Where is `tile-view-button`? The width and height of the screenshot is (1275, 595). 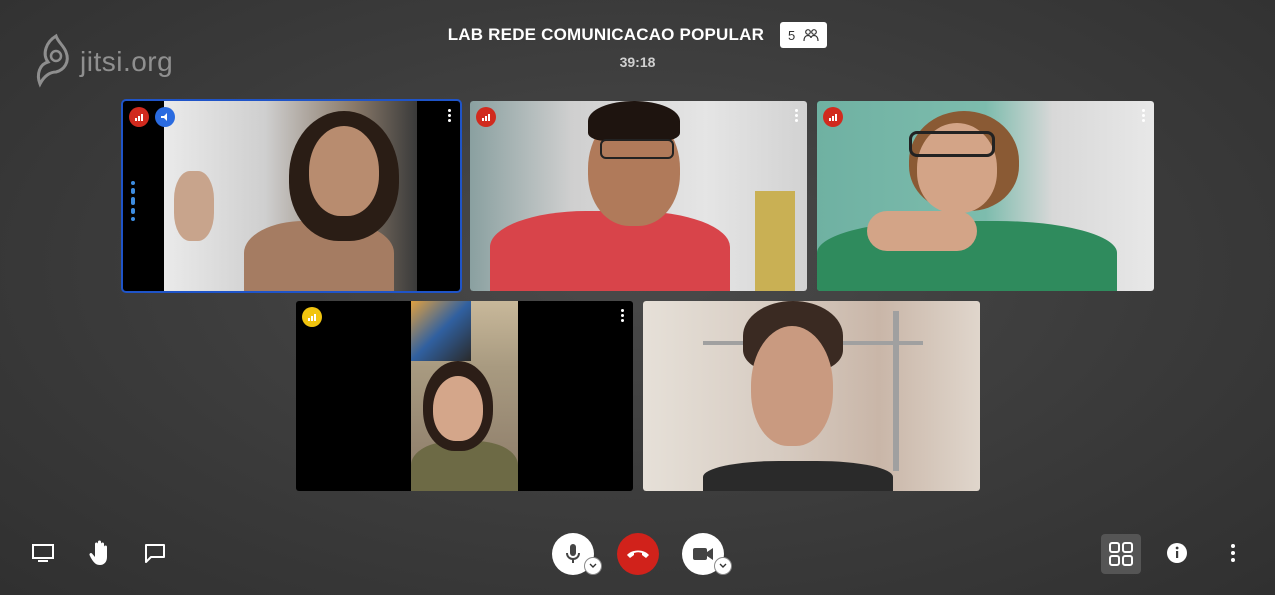
tile-view-button is located at coordinates (1121, 554).